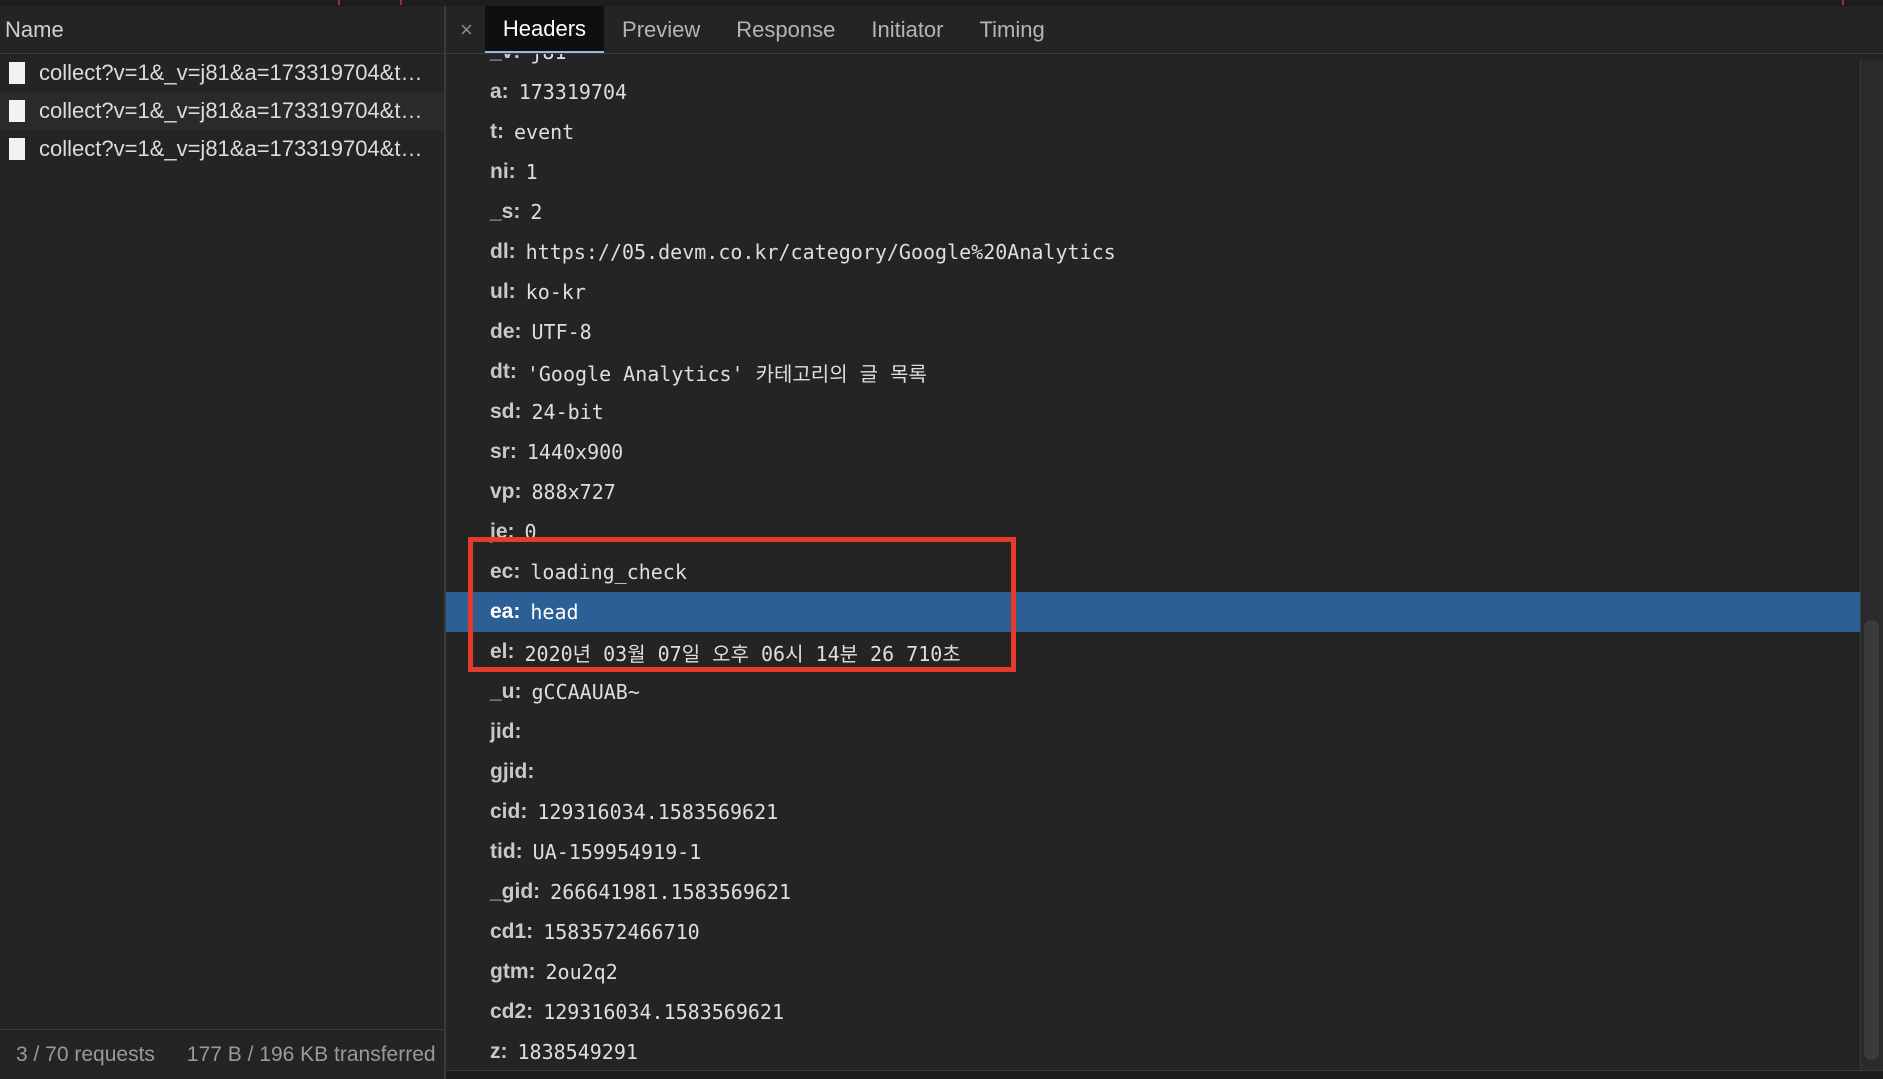 Image resolution: width=1883 pixels, height=1079 pixels. Describe the element at coordinates (1153, 812) in the screenshot. I see `query-param-row: cid: 129316034.1583569621` at that location.